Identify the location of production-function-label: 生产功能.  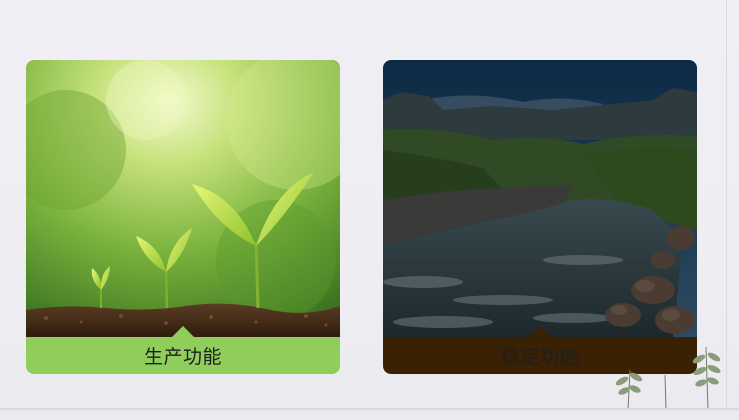
(183, 355).